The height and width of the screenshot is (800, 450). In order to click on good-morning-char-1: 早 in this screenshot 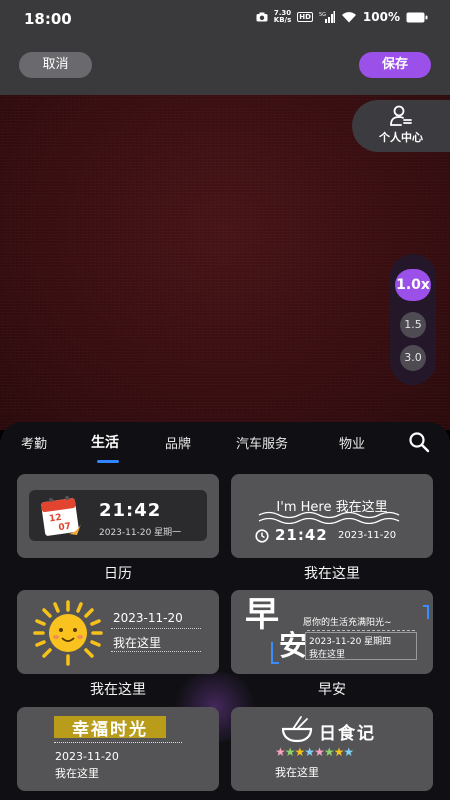, I will do `click(262, 615)`.